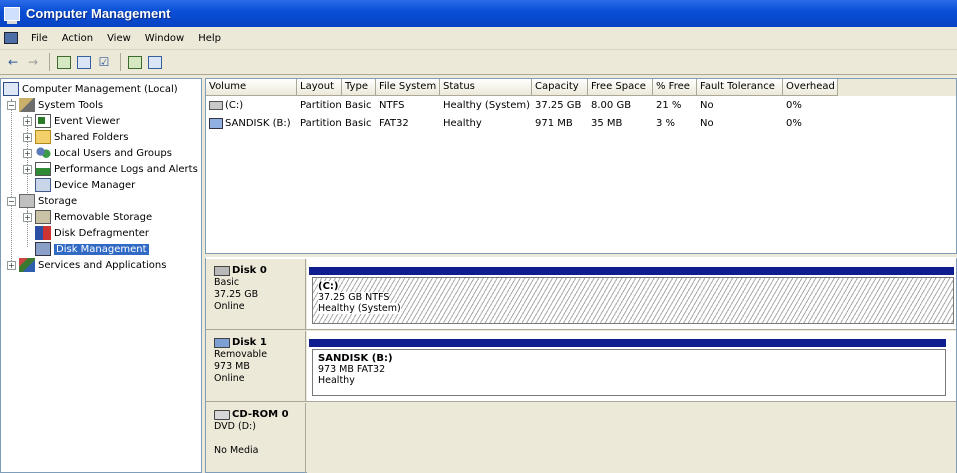 This screenshot has height=473, width=957. What do you see at coordinates (629, 372) in the screenshot?
I see `partition-b: SANDISK (B:) 973 MB FAT32 Healthy` at bounding box center [629, 372].